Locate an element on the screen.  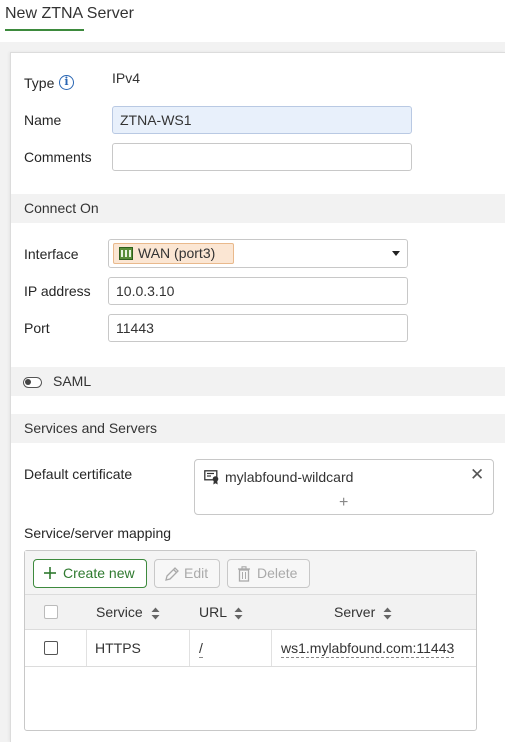
info-icon: i is located at coordinates (66, 82).